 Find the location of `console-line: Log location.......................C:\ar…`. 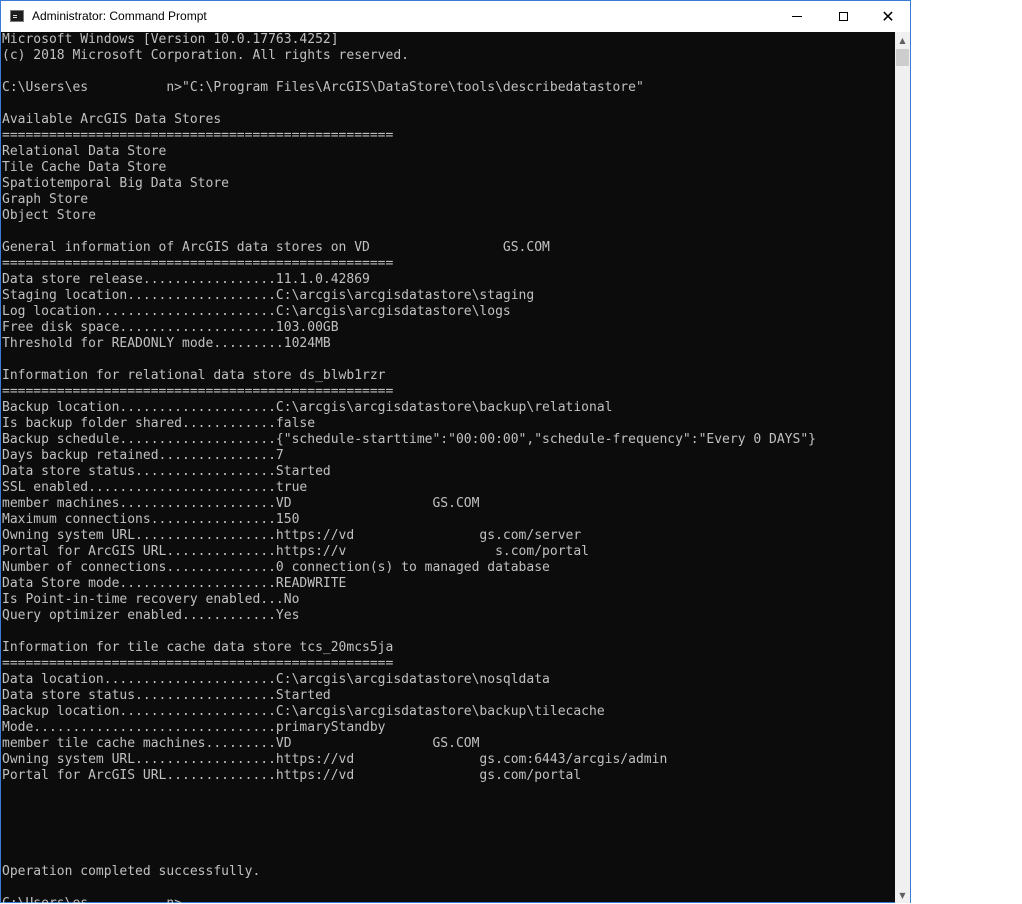

console-line: Log location.......................C:\ar… is located at coordinates (256, 311).